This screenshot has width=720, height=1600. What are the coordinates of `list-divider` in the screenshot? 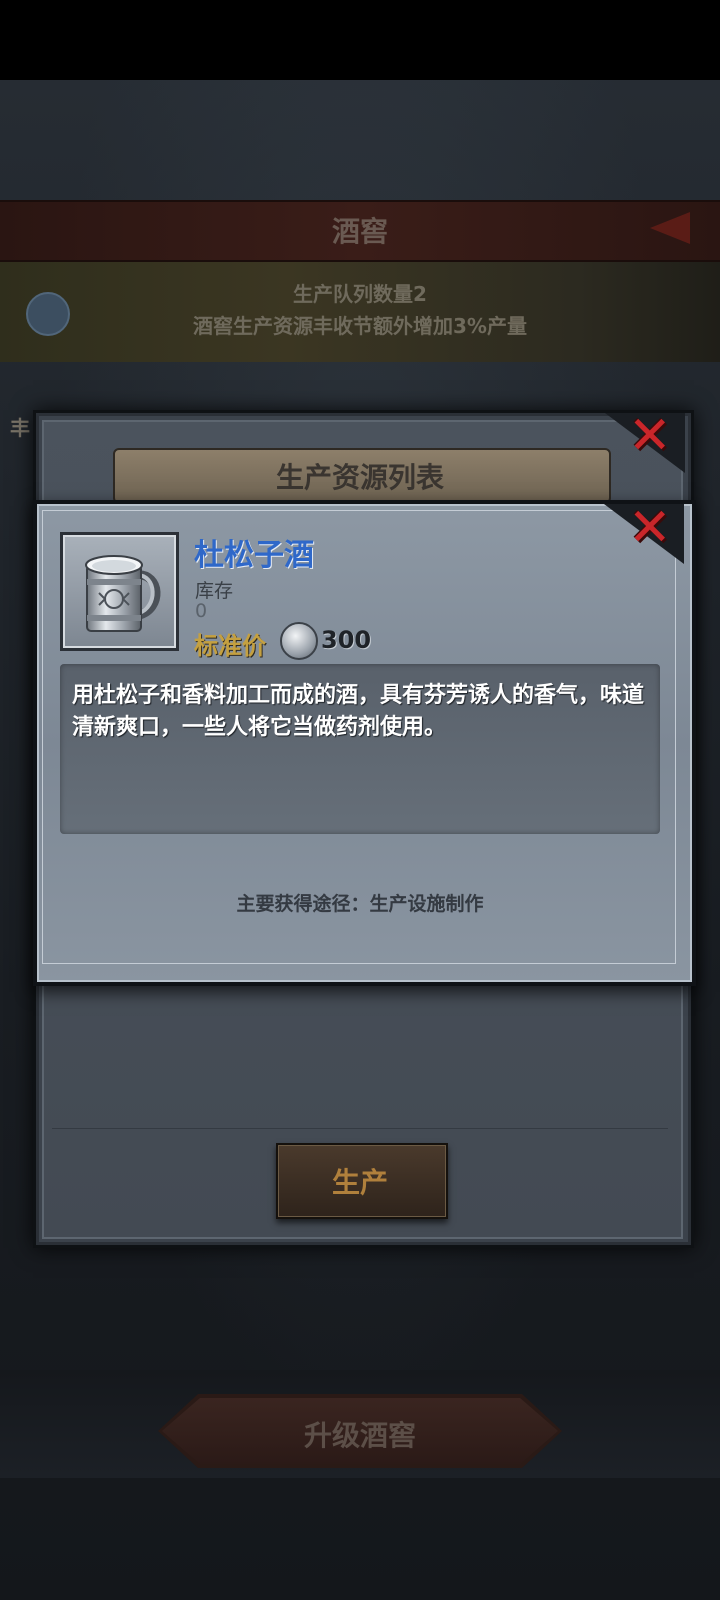 It's located at (360, 1128).